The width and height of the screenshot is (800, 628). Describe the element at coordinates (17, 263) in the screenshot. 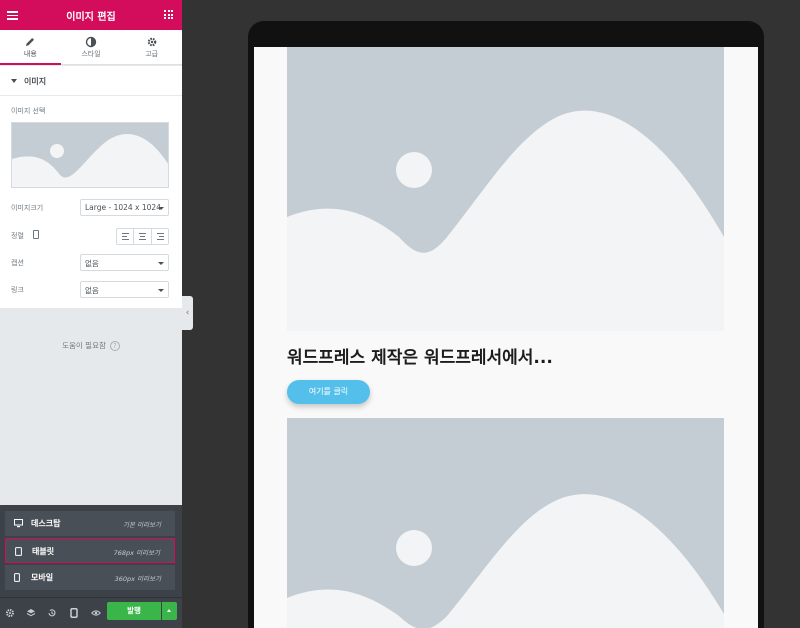

I see `caption-label: 캡션` at that location.